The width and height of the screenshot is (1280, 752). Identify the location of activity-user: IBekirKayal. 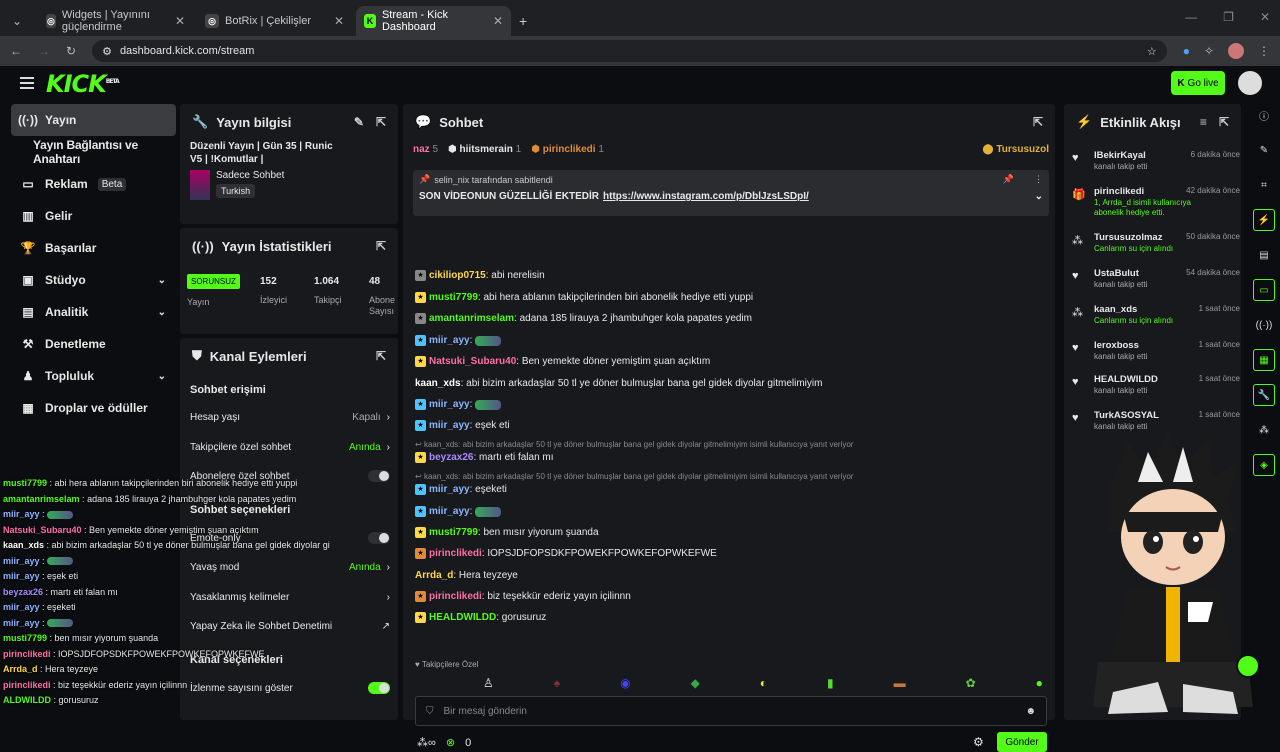
(1120, 155).